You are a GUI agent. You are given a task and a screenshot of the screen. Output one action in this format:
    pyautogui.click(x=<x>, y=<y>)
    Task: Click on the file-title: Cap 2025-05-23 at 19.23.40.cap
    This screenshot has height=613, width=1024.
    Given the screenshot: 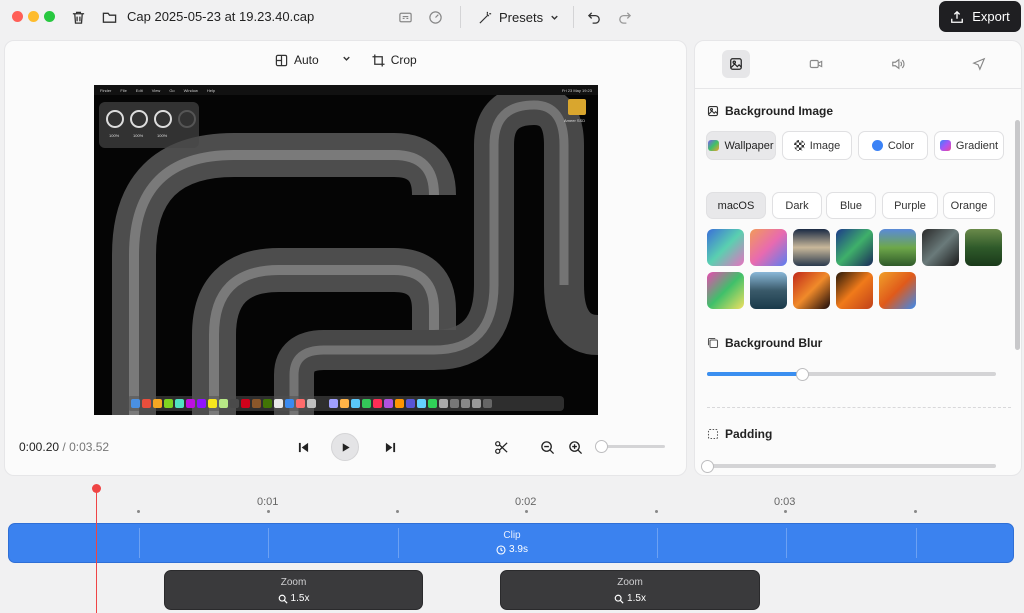 What is the action you would take?
    pyautogui.click(x=221, y=16)
    